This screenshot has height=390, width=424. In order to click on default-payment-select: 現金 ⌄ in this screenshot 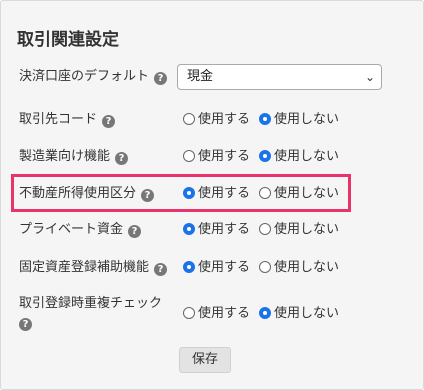, I will do `click(279, 77)`.